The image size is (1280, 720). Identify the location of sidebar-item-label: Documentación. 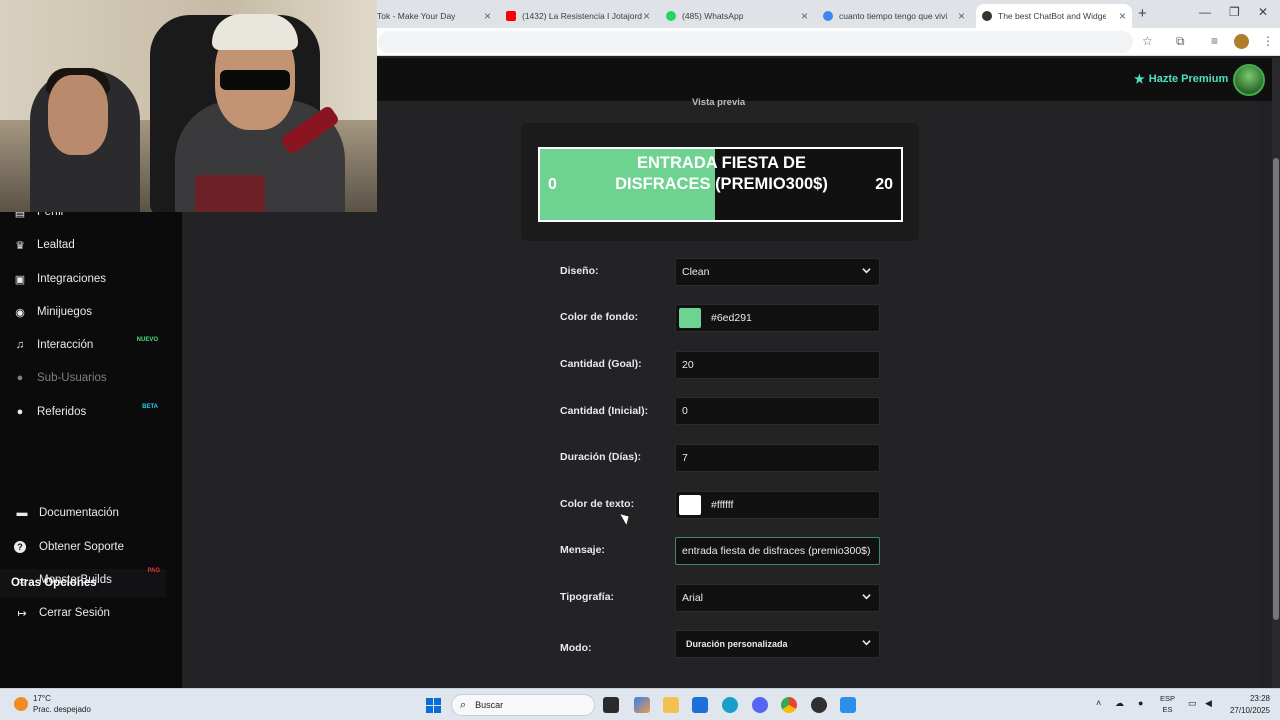
(79, 513).